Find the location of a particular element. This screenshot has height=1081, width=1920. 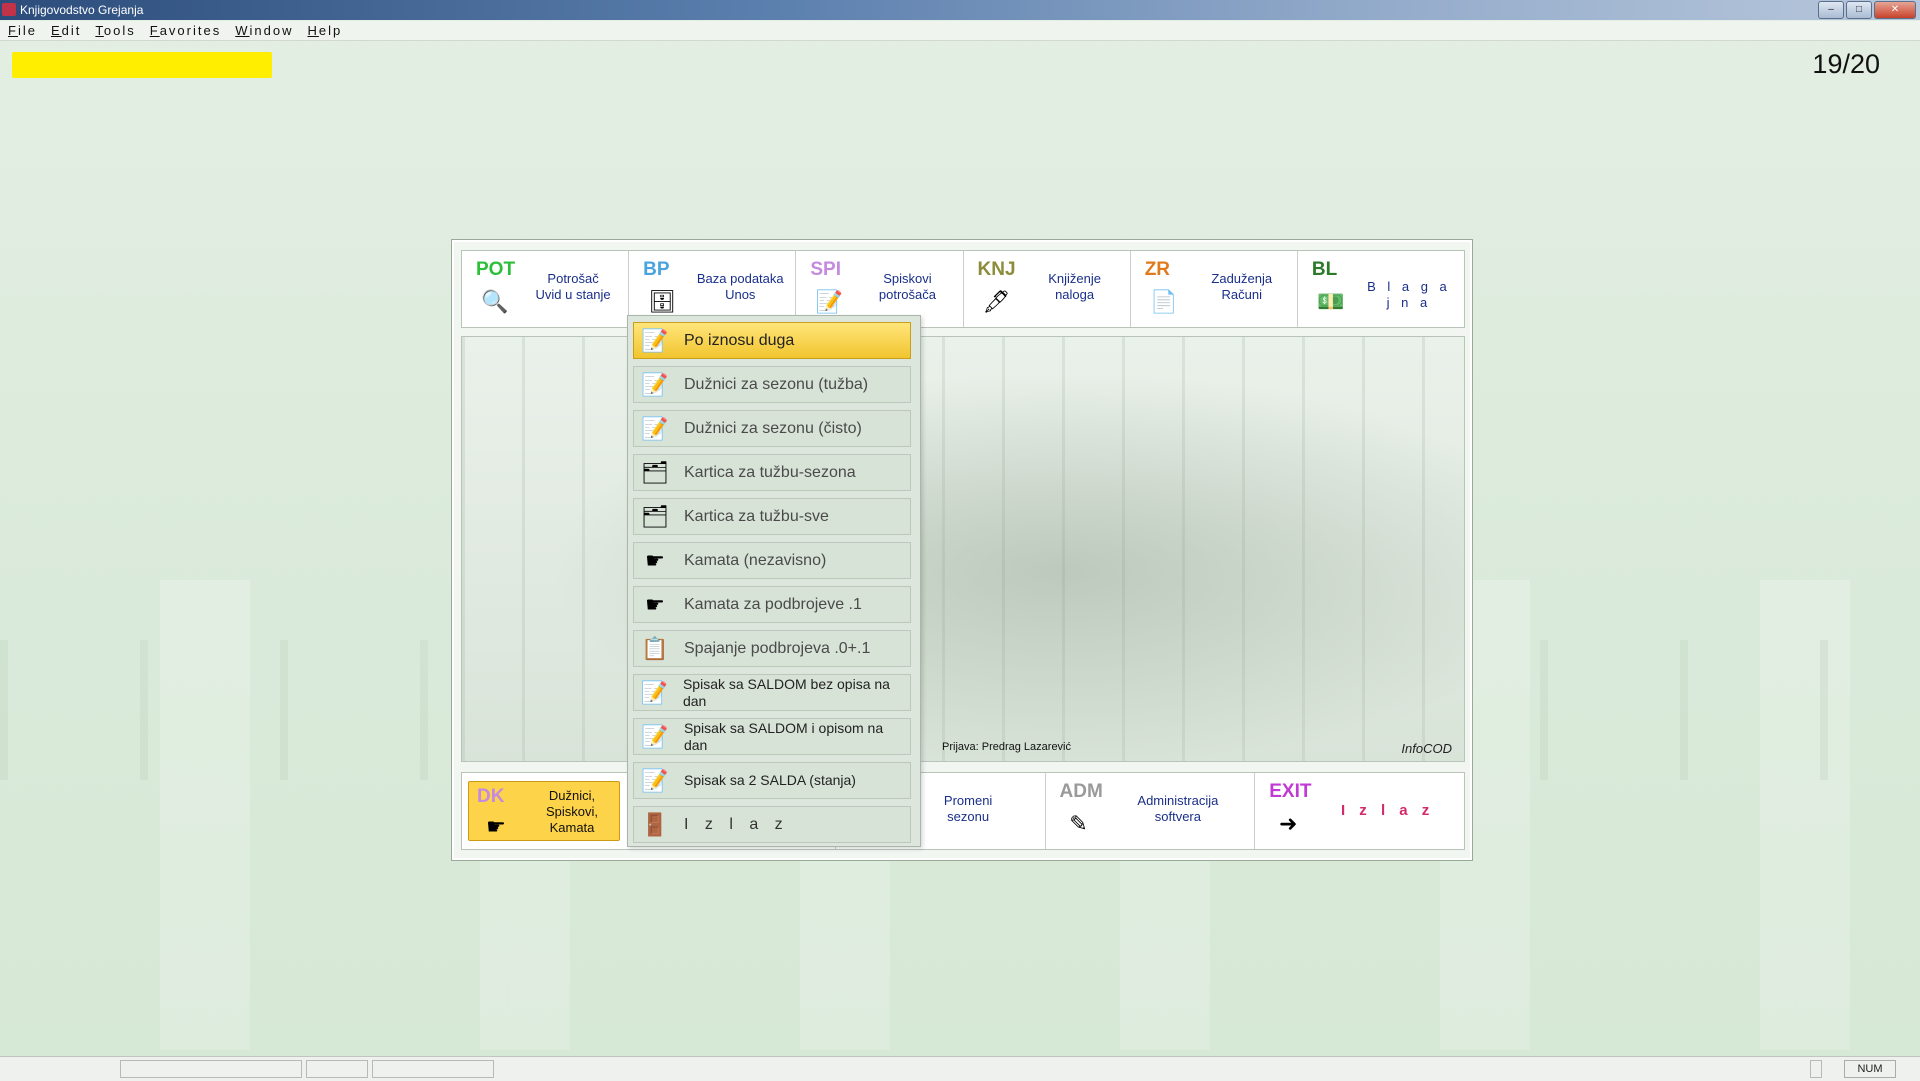

tile-abbr: ADM is located at coordinates (1081, 791).